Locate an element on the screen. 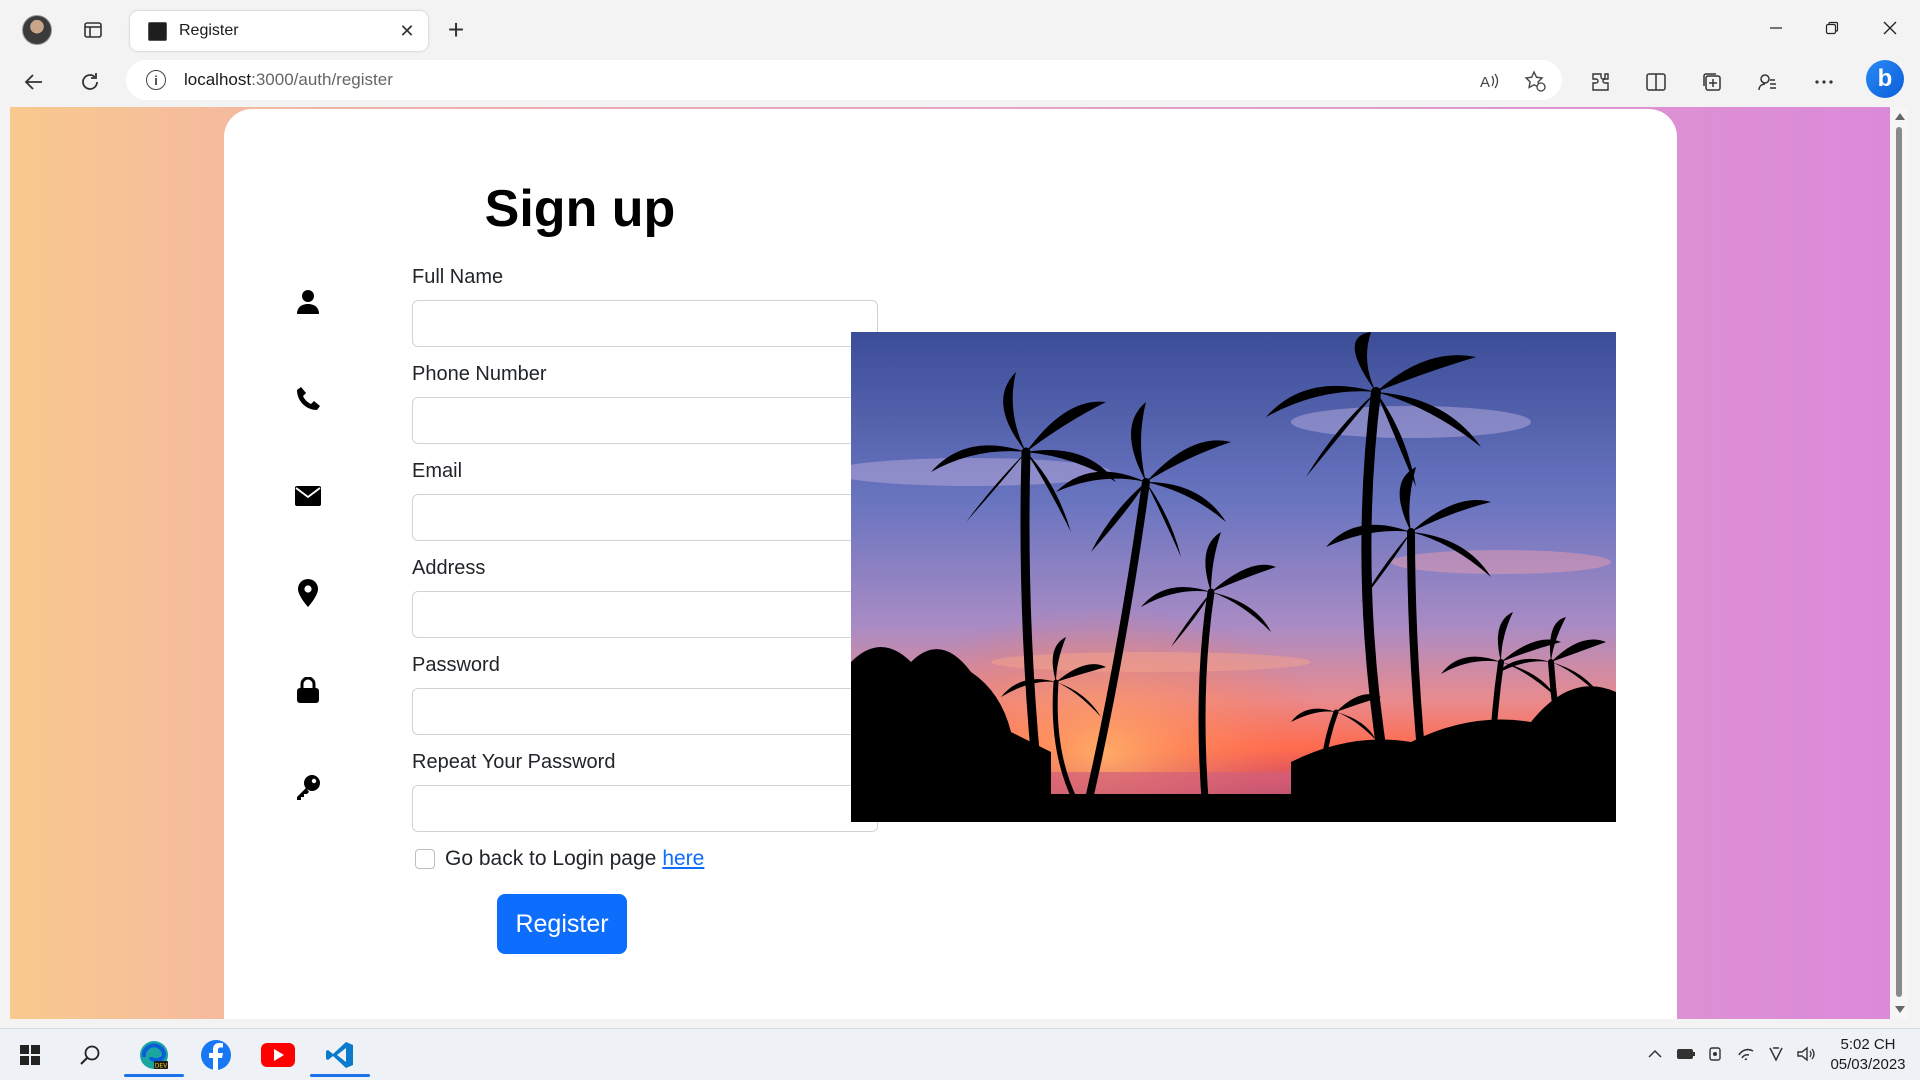 The height and width of the screenshot is (1080, 1920). scroll-thumb is located at coordinates (1899, 562).